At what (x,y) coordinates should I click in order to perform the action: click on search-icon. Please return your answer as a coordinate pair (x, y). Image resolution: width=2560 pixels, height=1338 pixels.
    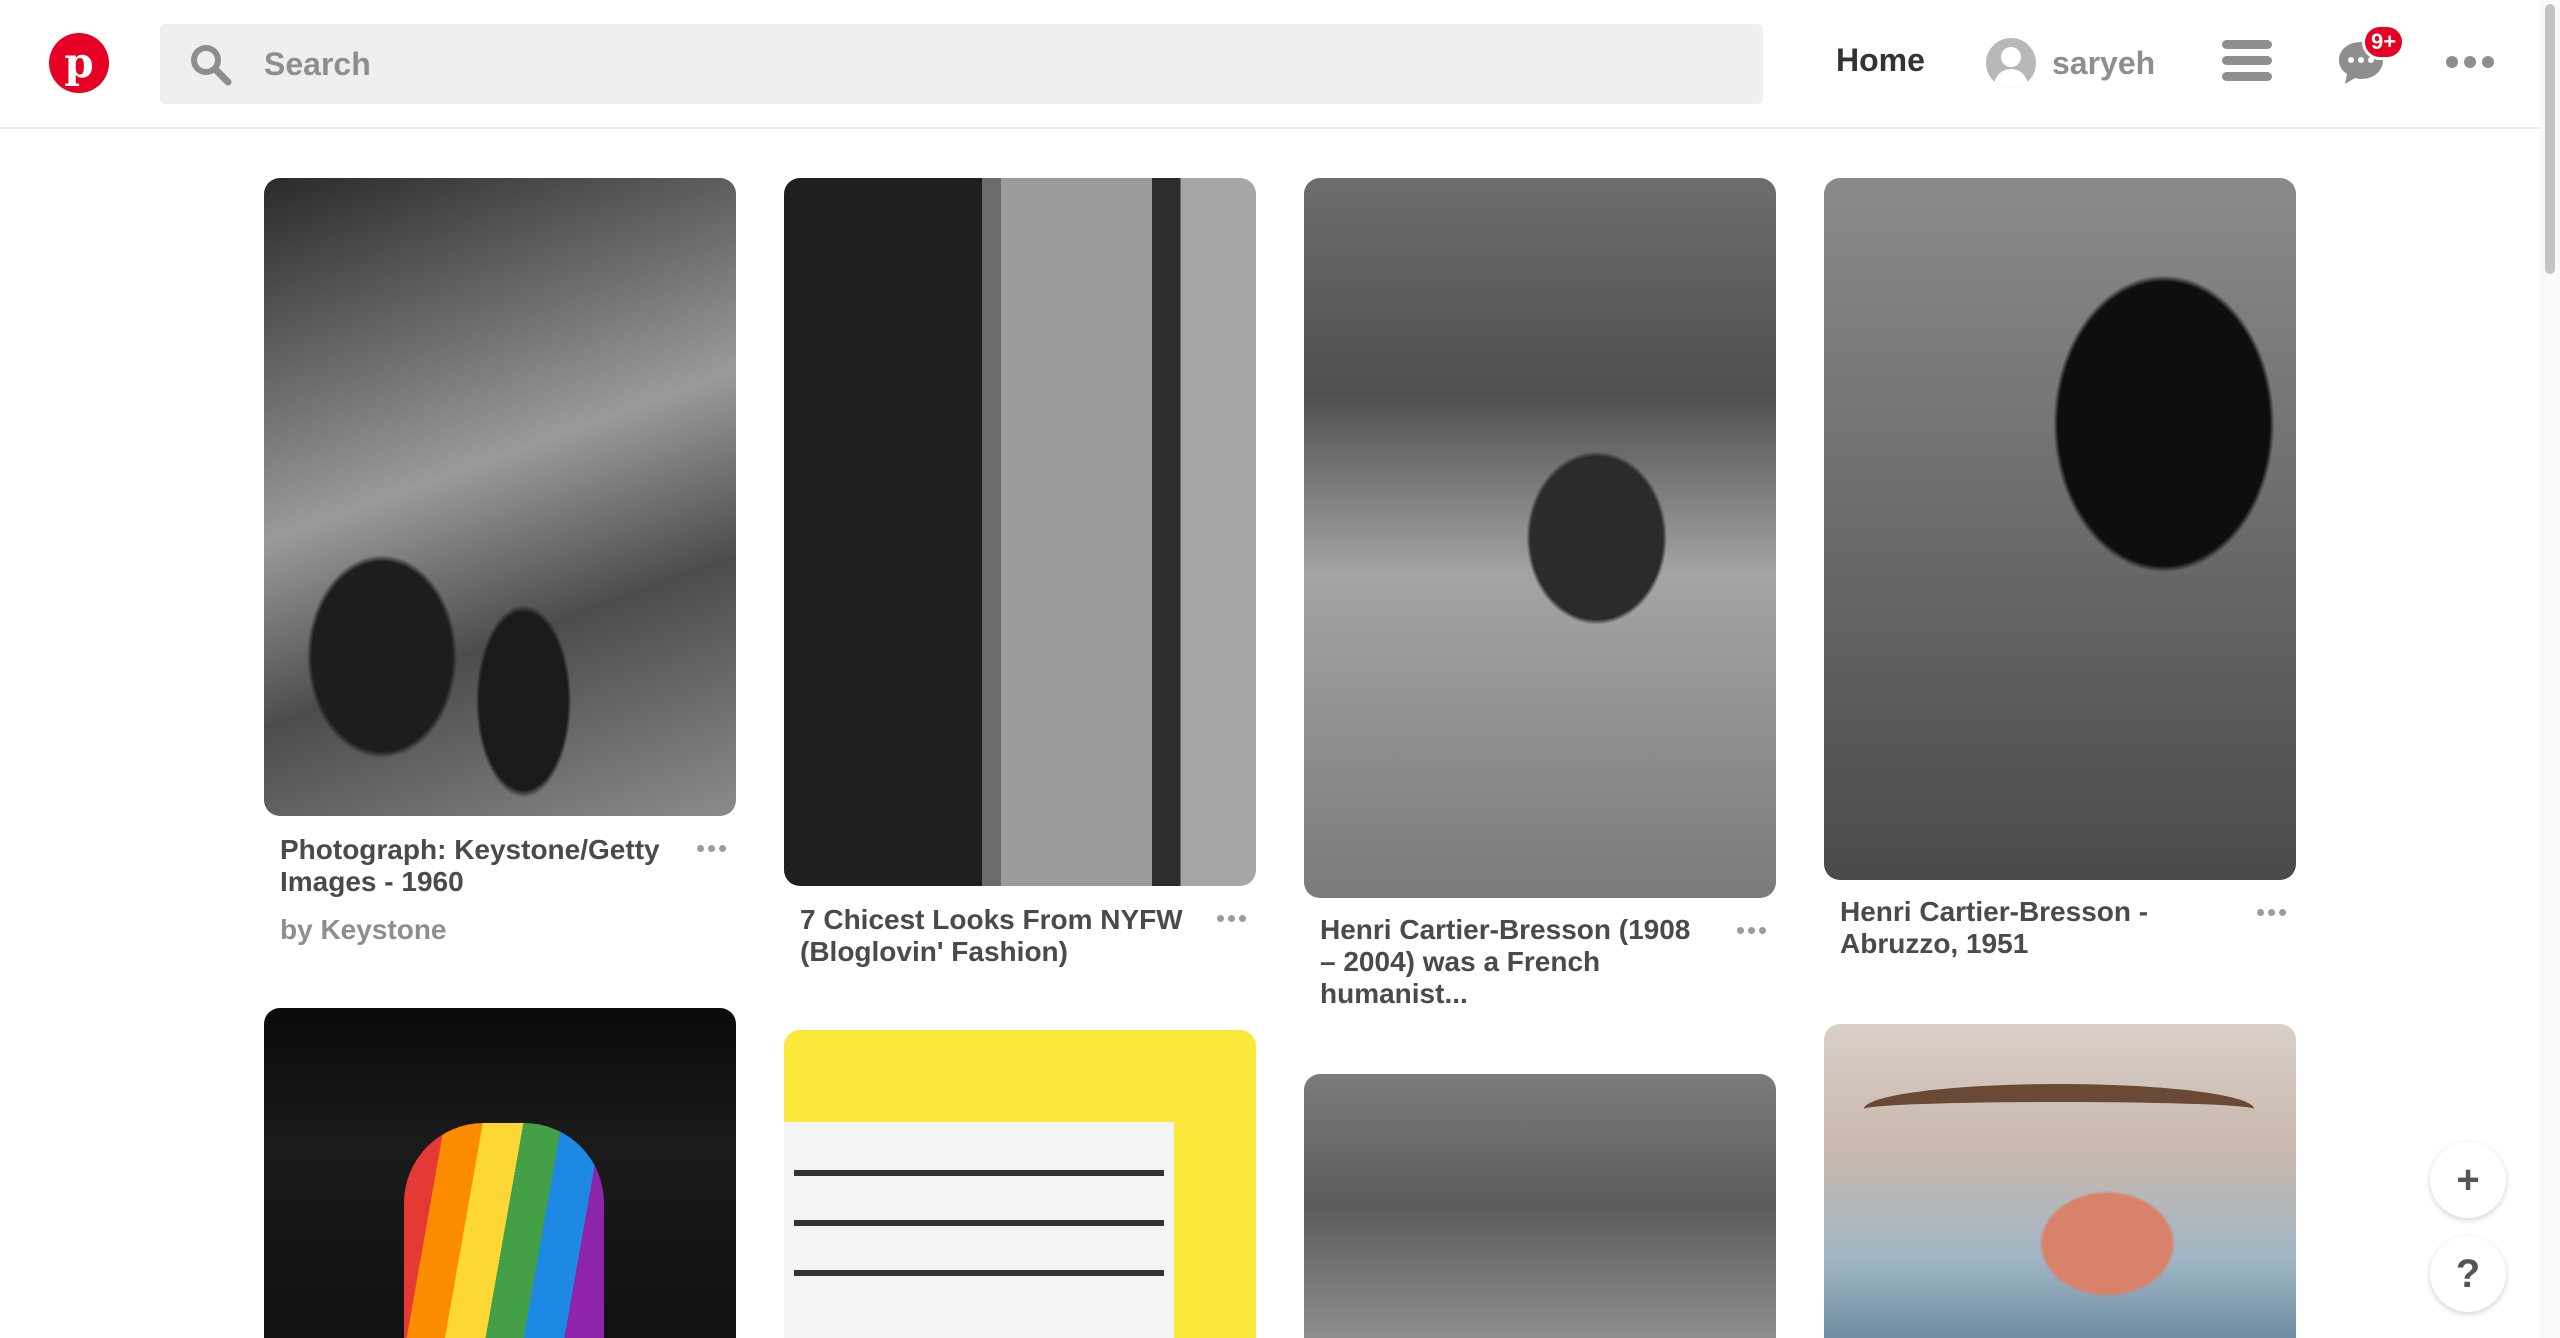
    Looking at the image, I should click on (211, 65).